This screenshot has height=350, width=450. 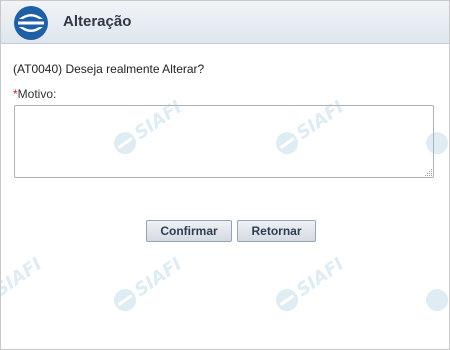 I want to click on motivo-label-text: Motivo:, so click(x=37, y=94).